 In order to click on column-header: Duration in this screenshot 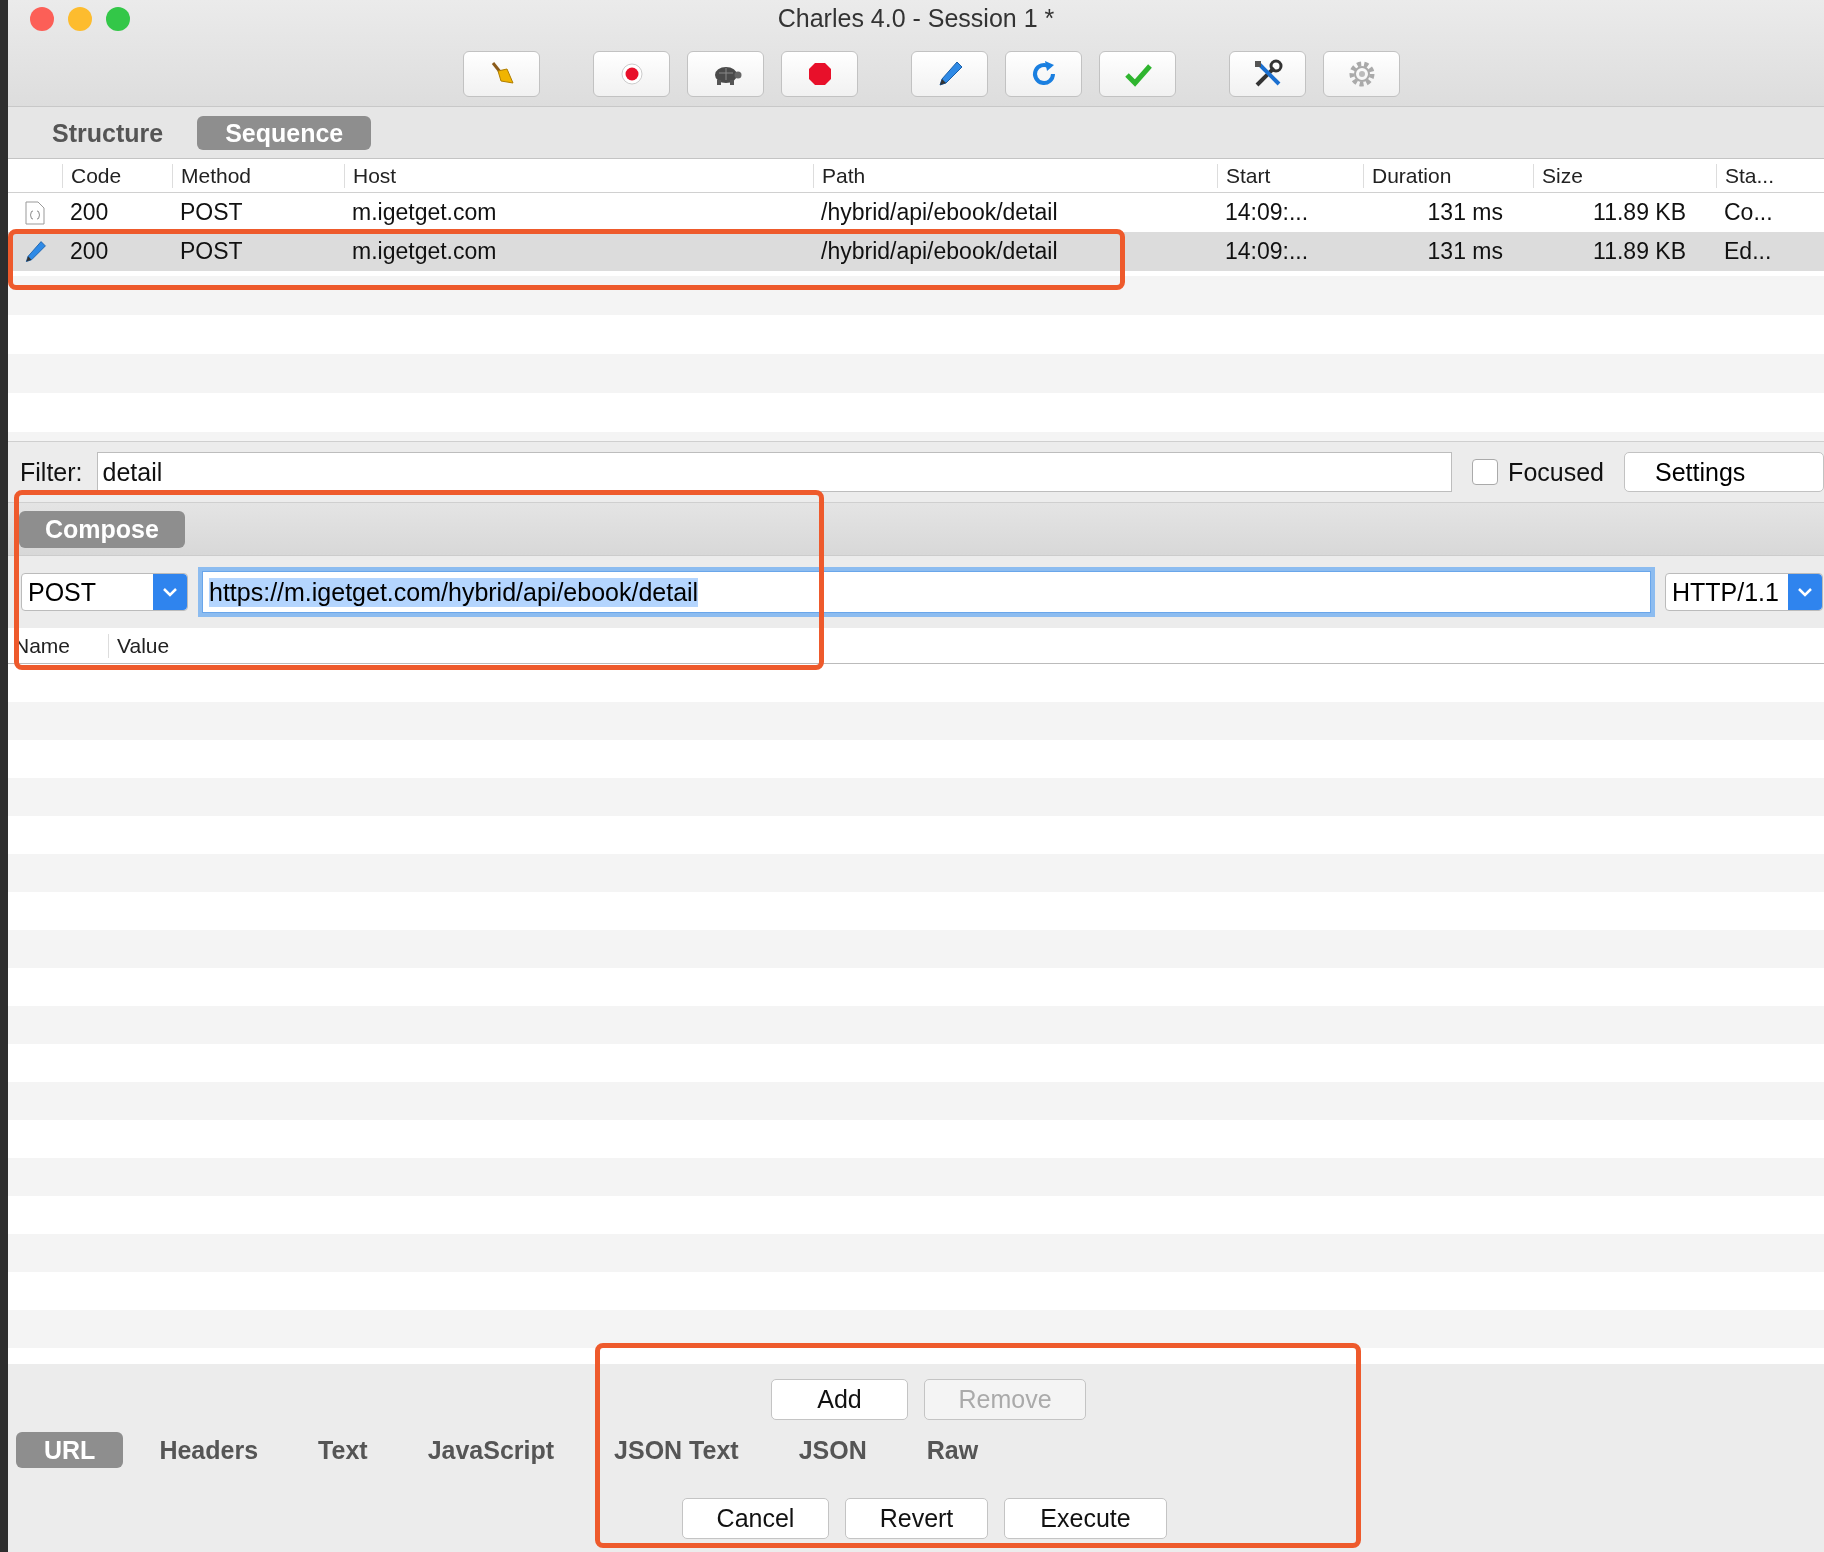, I will do `click(1448, 175)`.